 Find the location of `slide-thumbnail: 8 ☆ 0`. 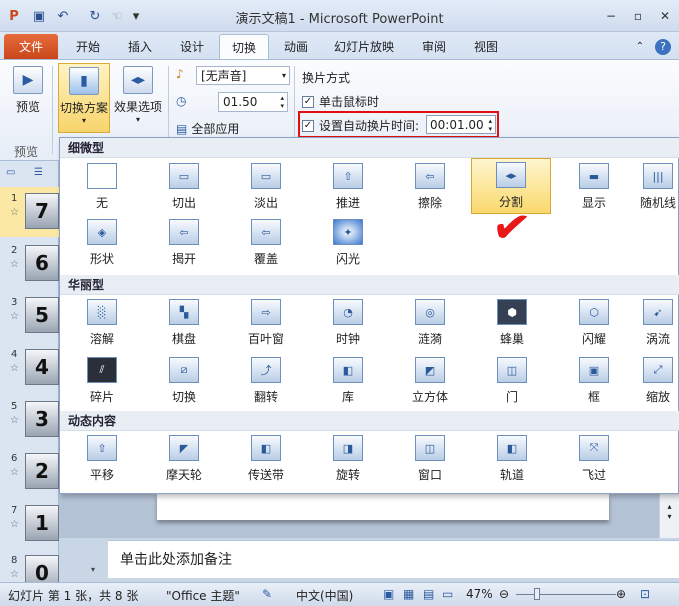

slide-thumbnail: 8 ☆ 0 is located at coordinates (29, 565).